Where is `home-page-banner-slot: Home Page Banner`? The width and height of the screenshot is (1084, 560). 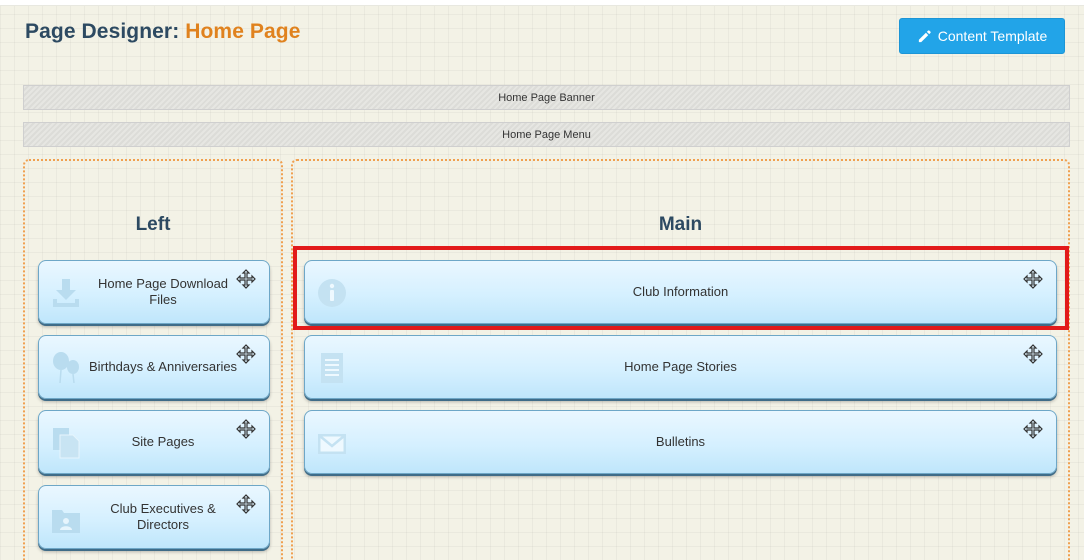 home-page-banner-slot: Home Page Banner is located at coordinates (546, 97).